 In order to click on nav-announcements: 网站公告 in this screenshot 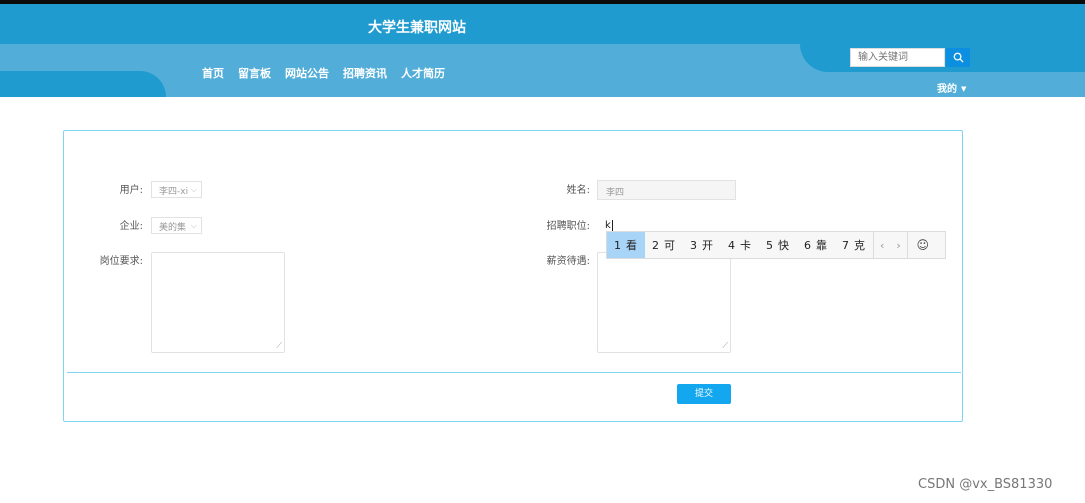, I will do `click(307, 73)`.